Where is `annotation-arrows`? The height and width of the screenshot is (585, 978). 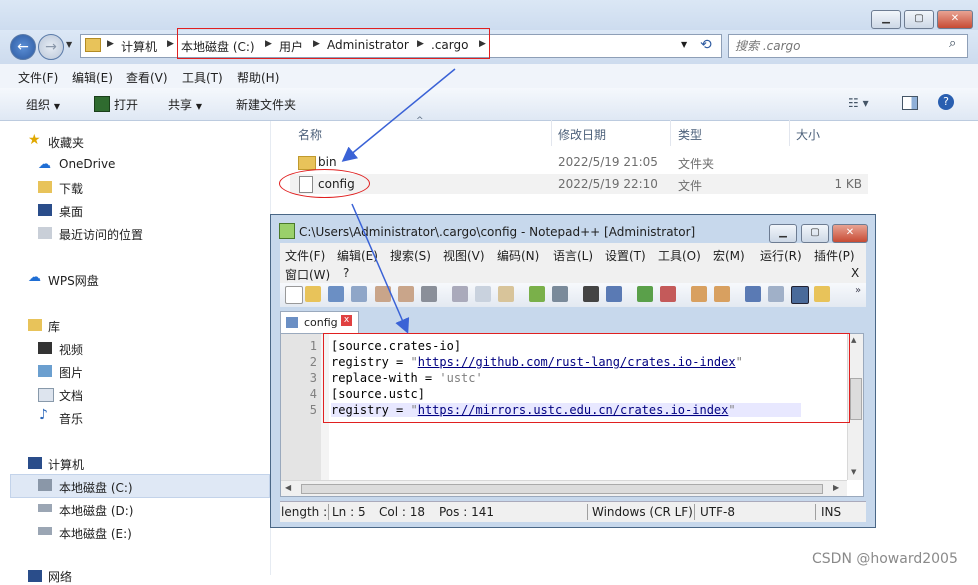
annotation-arrows is located at coordinates (398, 201).